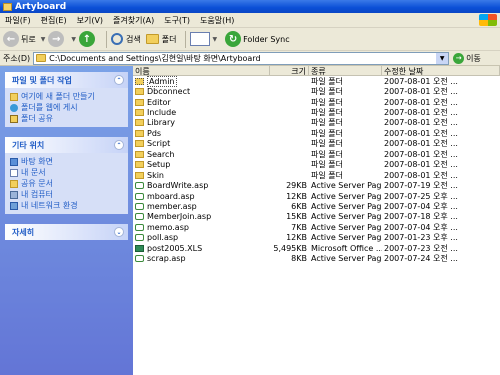 The width and height of the screenshot is (500, 375). I want to click on place-my-computer: 내 컴퓨터, so click(66, 194).